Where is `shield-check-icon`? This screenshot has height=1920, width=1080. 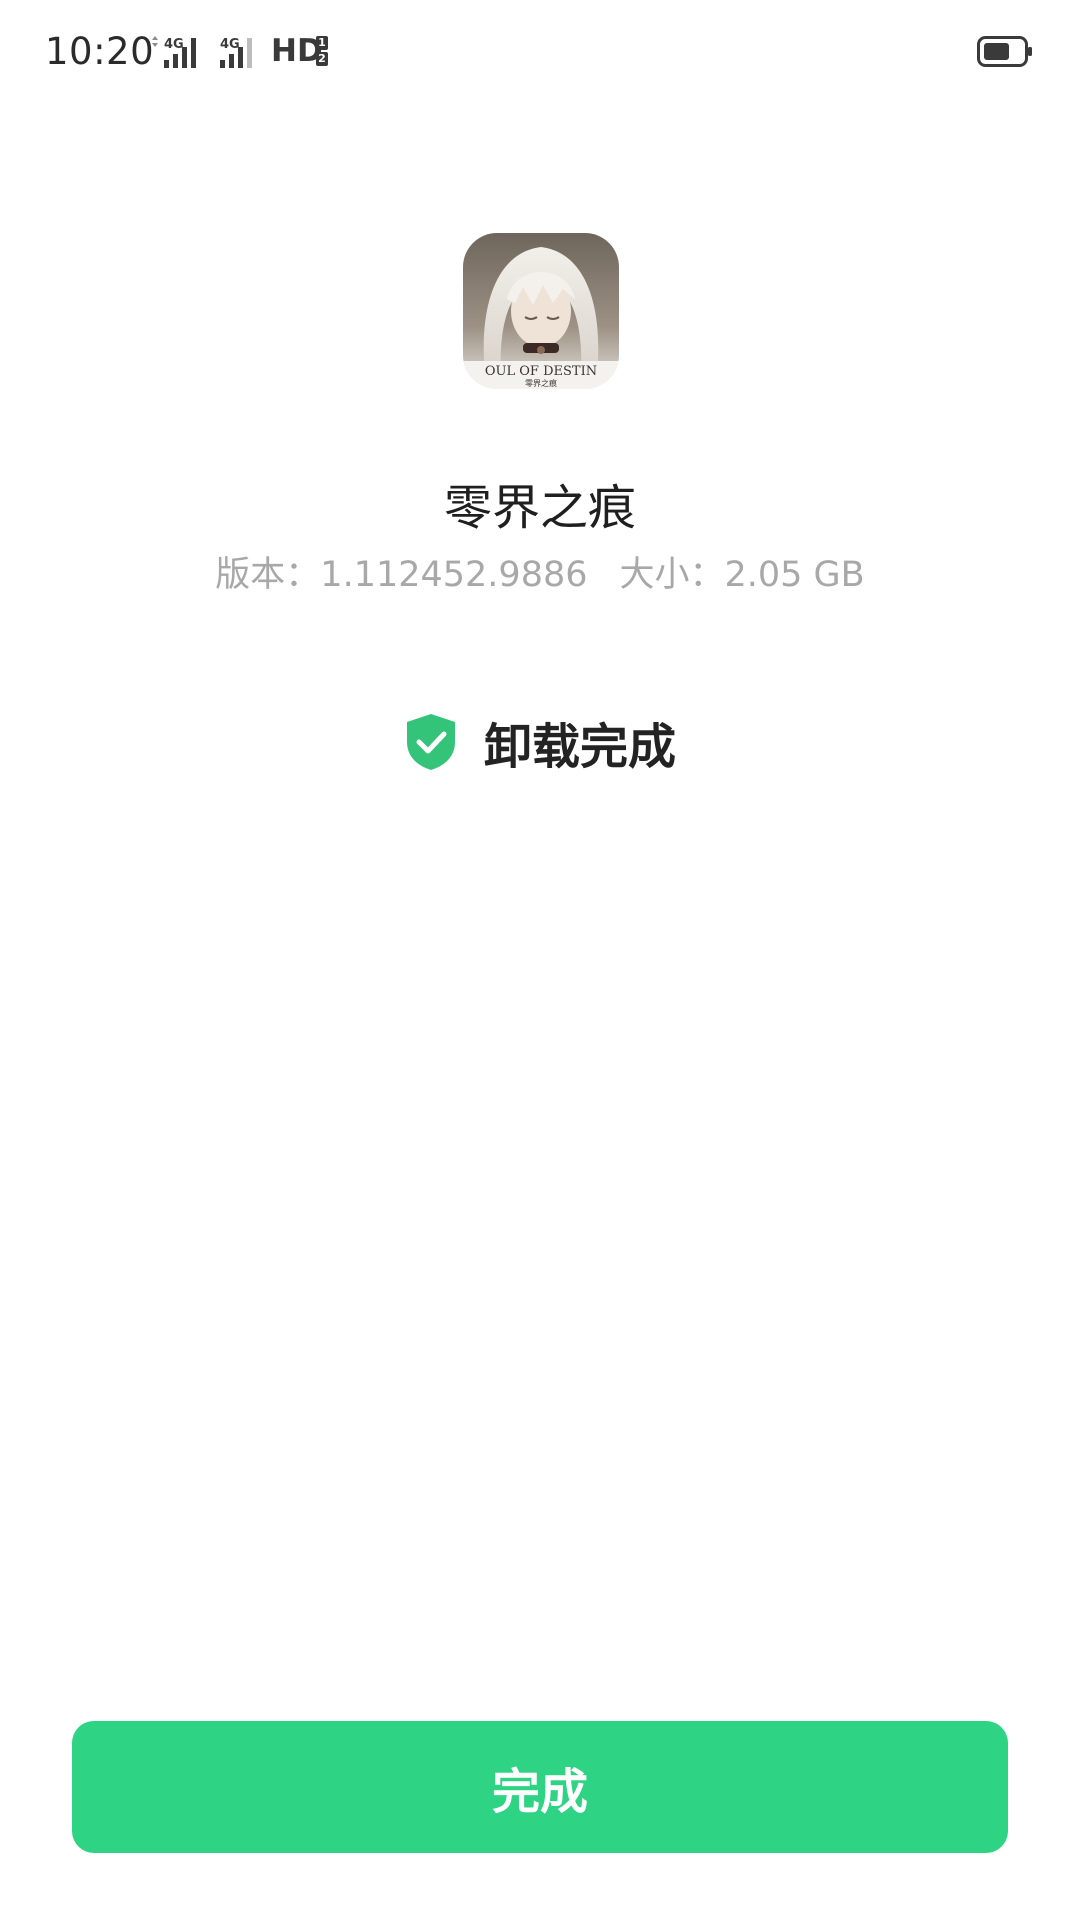
shield-check-icon is located at coordinates (430, 742).